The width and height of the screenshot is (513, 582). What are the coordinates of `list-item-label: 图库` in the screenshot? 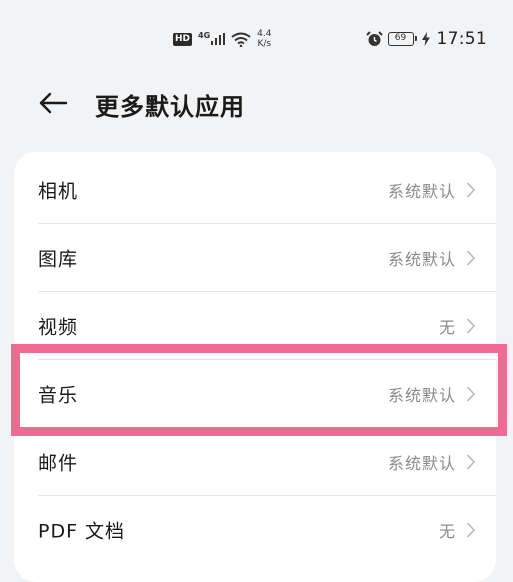 It's located at (58, 259).